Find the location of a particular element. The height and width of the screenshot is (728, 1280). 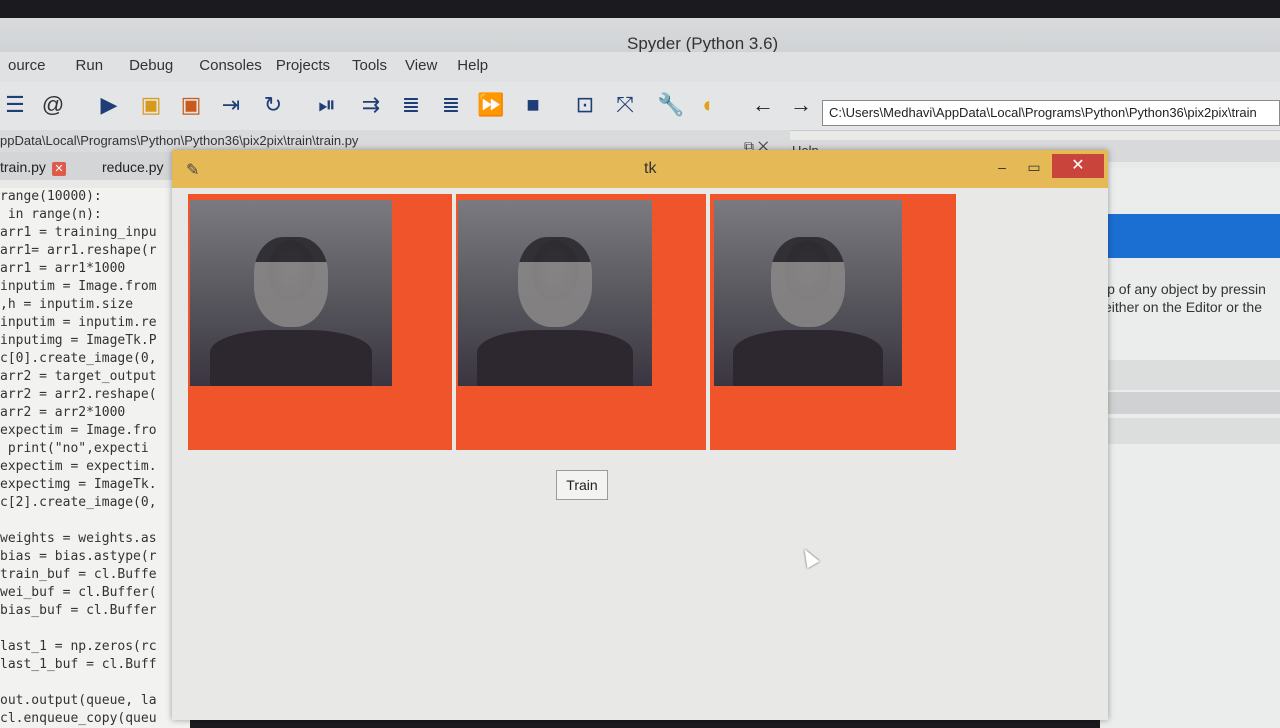

code-line: bias = bias.astype(r is located at coordinates (78, 556).